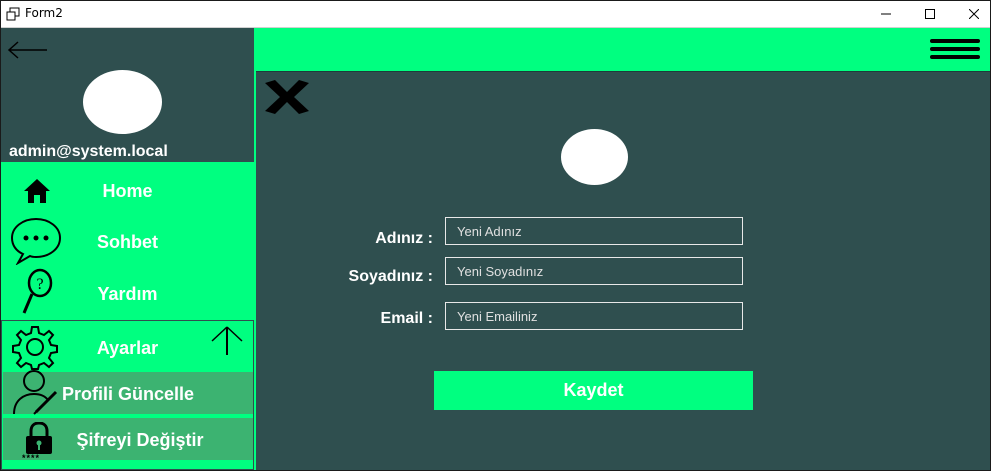  I want to click on nav-label-home: Home, so click(127, 191).